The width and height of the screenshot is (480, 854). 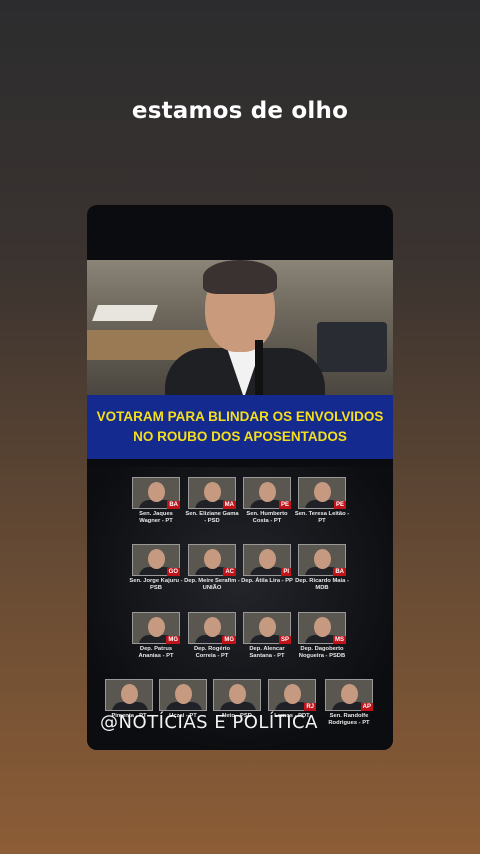 What do you see at coordinates (240, 111) in the screenshot?
I see `caption: estamos de olho` at bounding box center [240, 111].